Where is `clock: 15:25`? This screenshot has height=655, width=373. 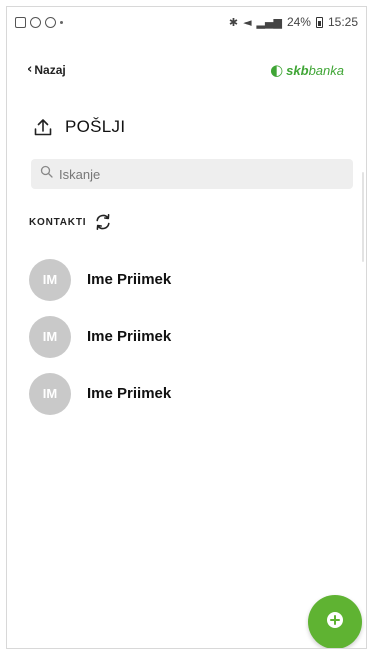 clock: 15:25 is located at coordinates (342, 22).